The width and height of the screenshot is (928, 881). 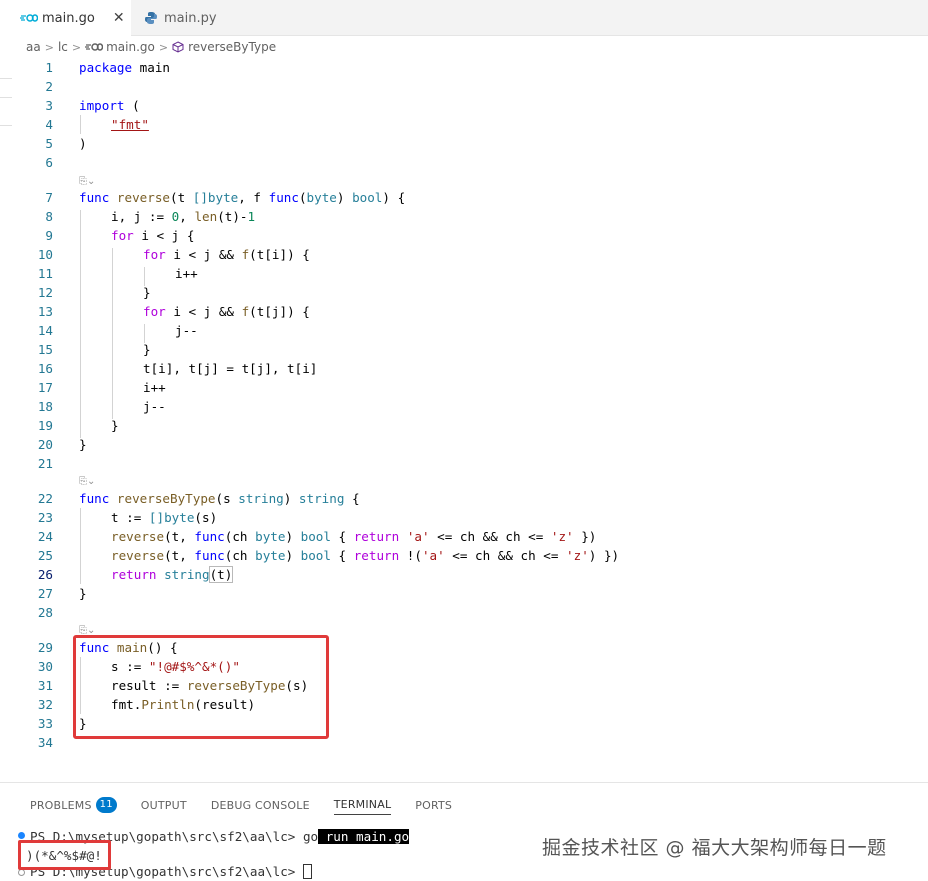 What do you see at coordinates (49, 216) in the screenshot?
I see `line-number: 8` at bounding box center [49, 216].